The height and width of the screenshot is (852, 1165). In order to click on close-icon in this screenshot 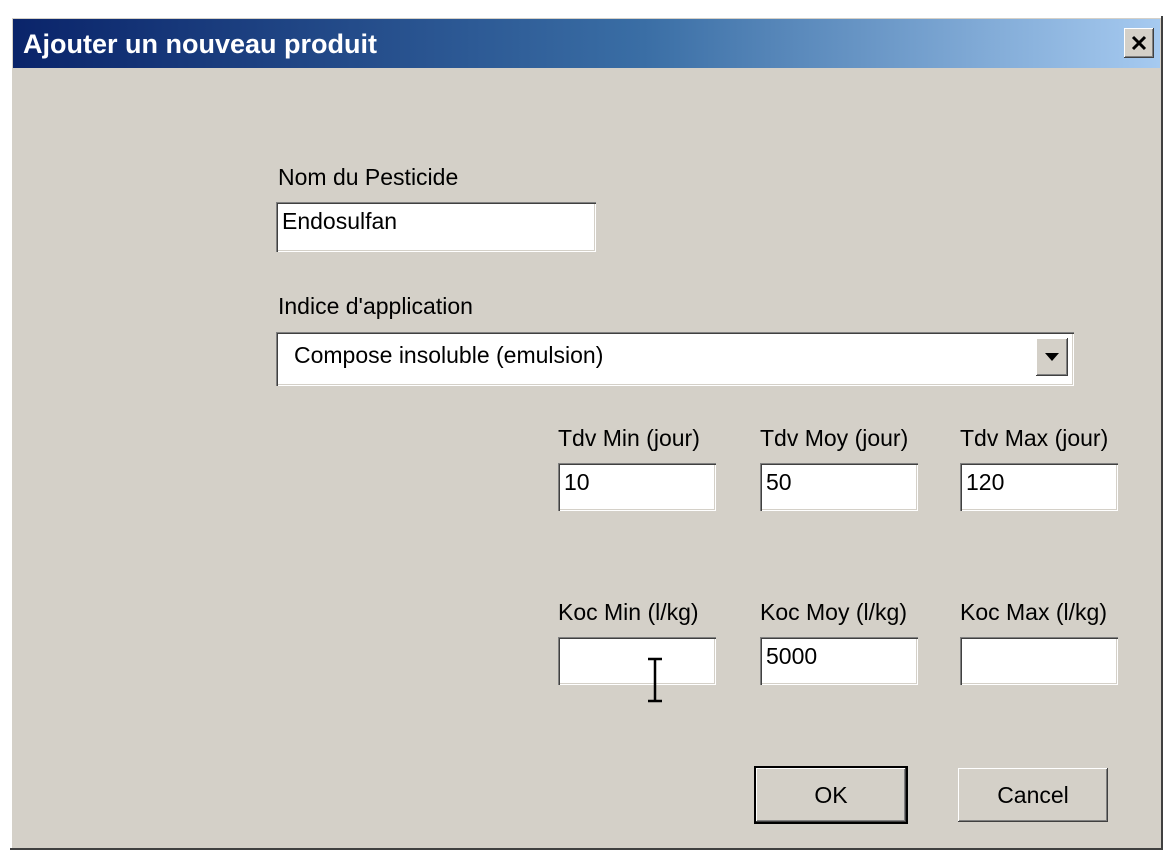, I will do `click(1139, 43)`.